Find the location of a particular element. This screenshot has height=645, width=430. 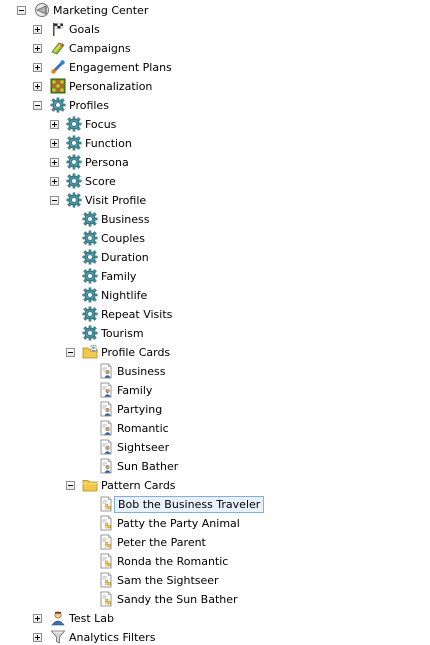

tree-node-label: Analytics Filters is located at coordinates (112, 637).